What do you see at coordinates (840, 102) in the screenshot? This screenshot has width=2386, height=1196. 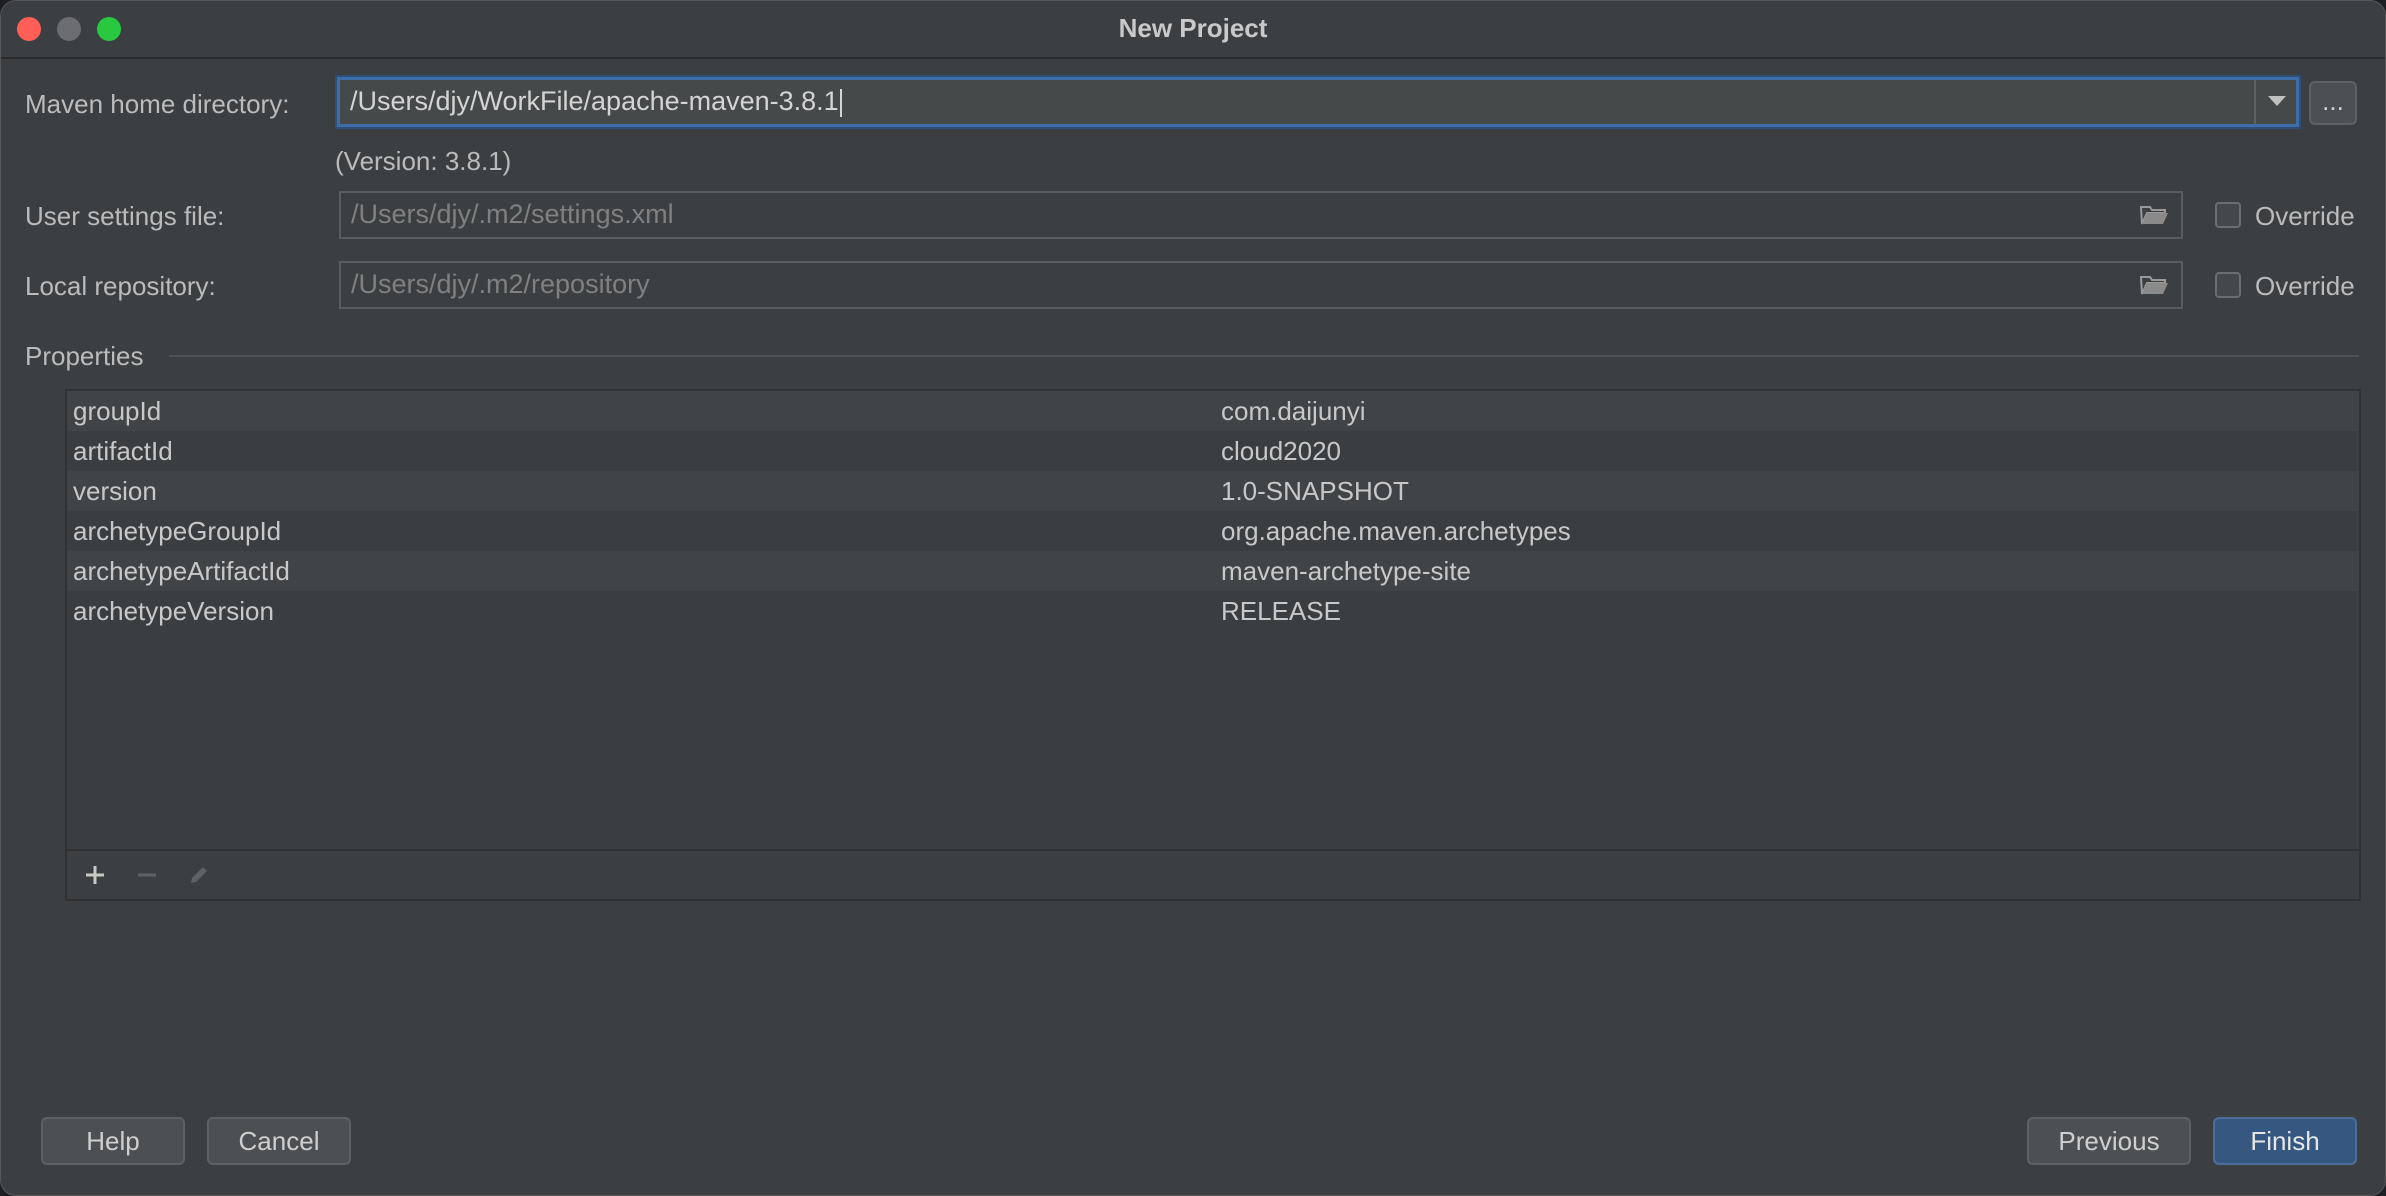 I see `text-caret` at bounding box center [840, 102].